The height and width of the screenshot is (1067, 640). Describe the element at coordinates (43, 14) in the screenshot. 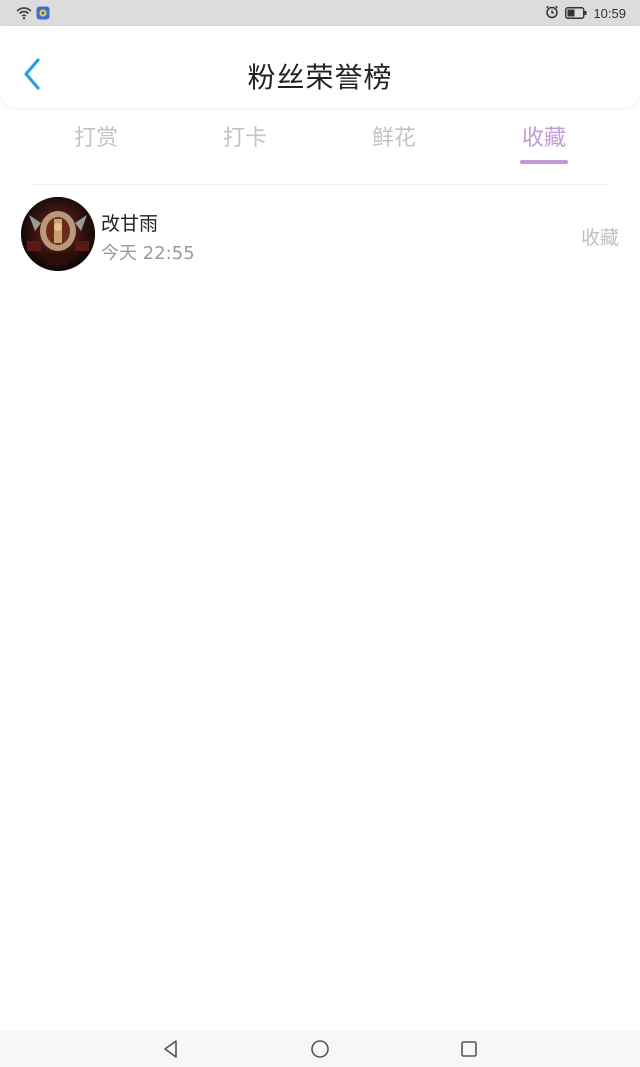

I see `app-notification-icon` at that location.